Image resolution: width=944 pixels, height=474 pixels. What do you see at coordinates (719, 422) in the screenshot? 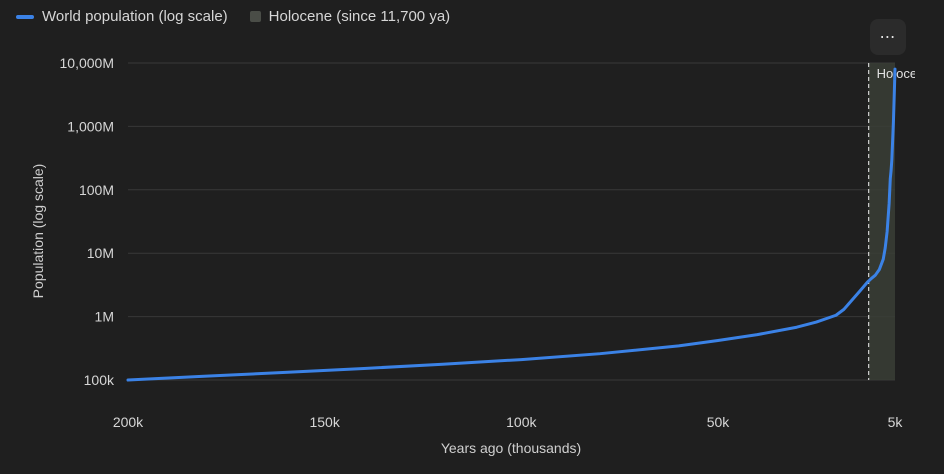
I see `x-tick-label: 50k` at bounding box center [719, 422].